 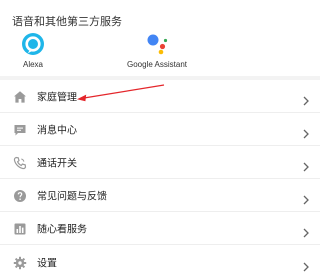 I want to click on alexa-service: Alexa, so click(x=39, y=52).